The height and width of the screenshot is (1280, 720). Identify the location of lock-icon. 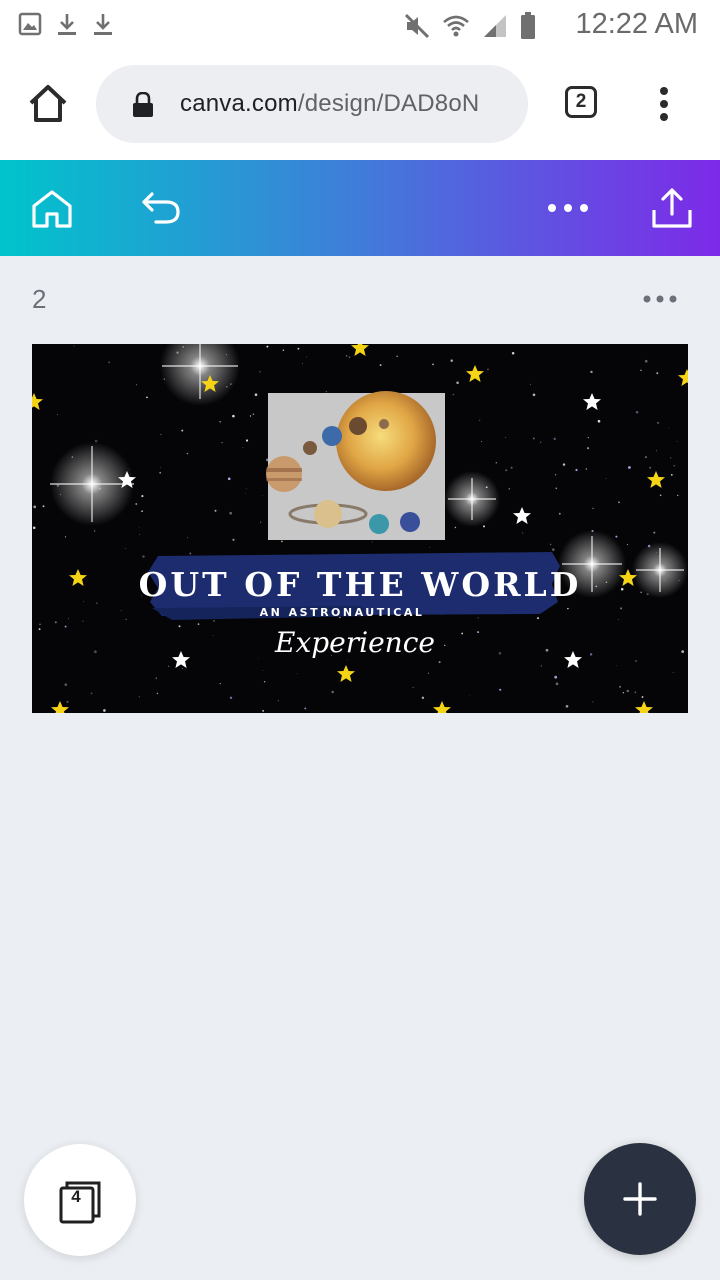
(143, 104).